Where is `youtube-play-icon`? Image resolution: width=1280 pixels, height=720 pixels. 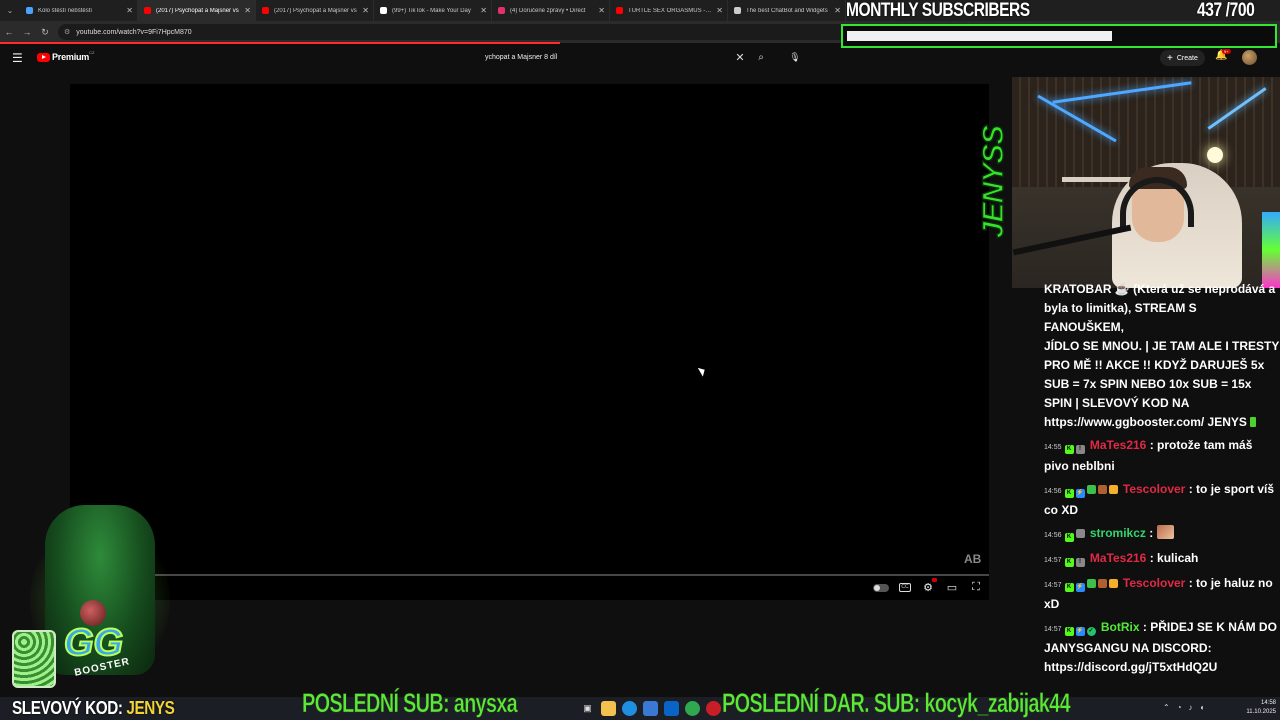 youtube-play-icon is located at coordinates (43, 57).